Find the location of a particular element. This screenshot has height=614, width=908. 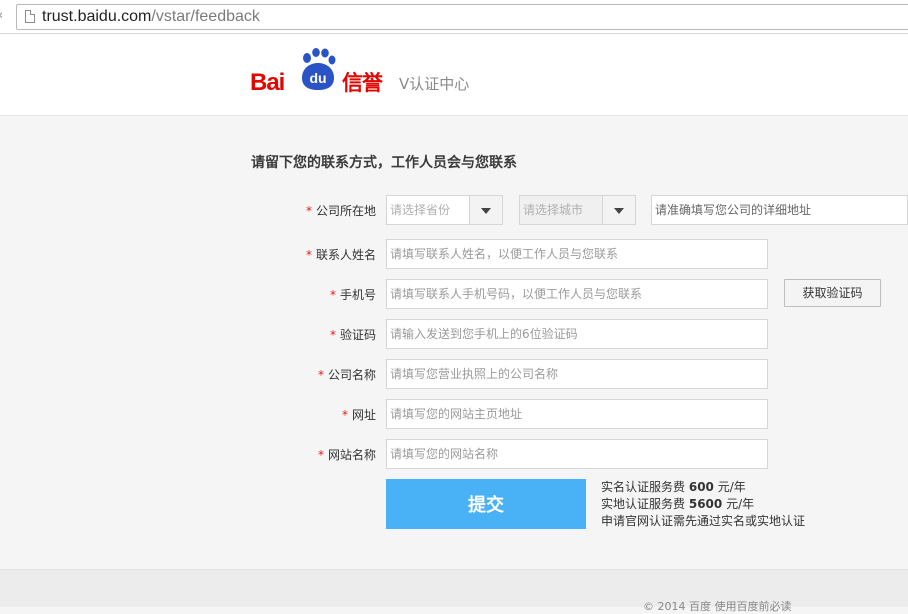

row-company: * 公司名称 请填写您营业执照上的公司名称 is located at coordinates (454, 375).